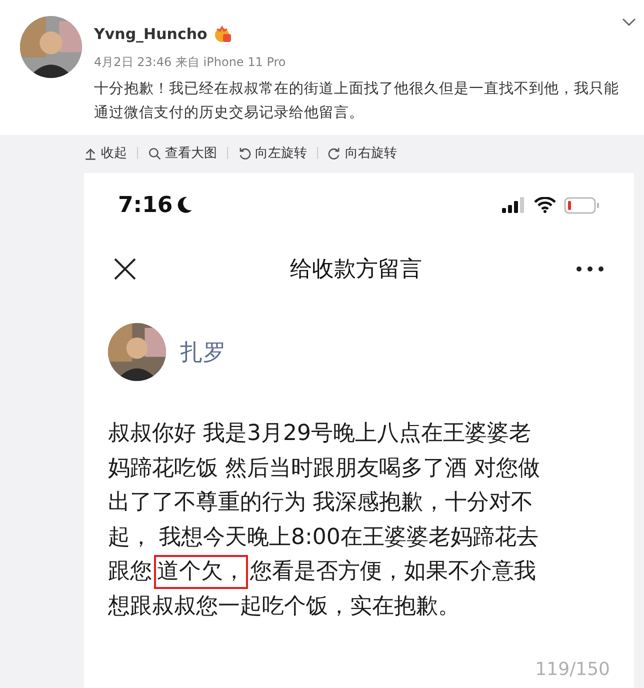 Image resolution: width=644 pixels, height=688 pixels. What do you see at coordinates (545, 205) in the screenshot?
I see `wifi-icon` at bounding box center [545, 205].